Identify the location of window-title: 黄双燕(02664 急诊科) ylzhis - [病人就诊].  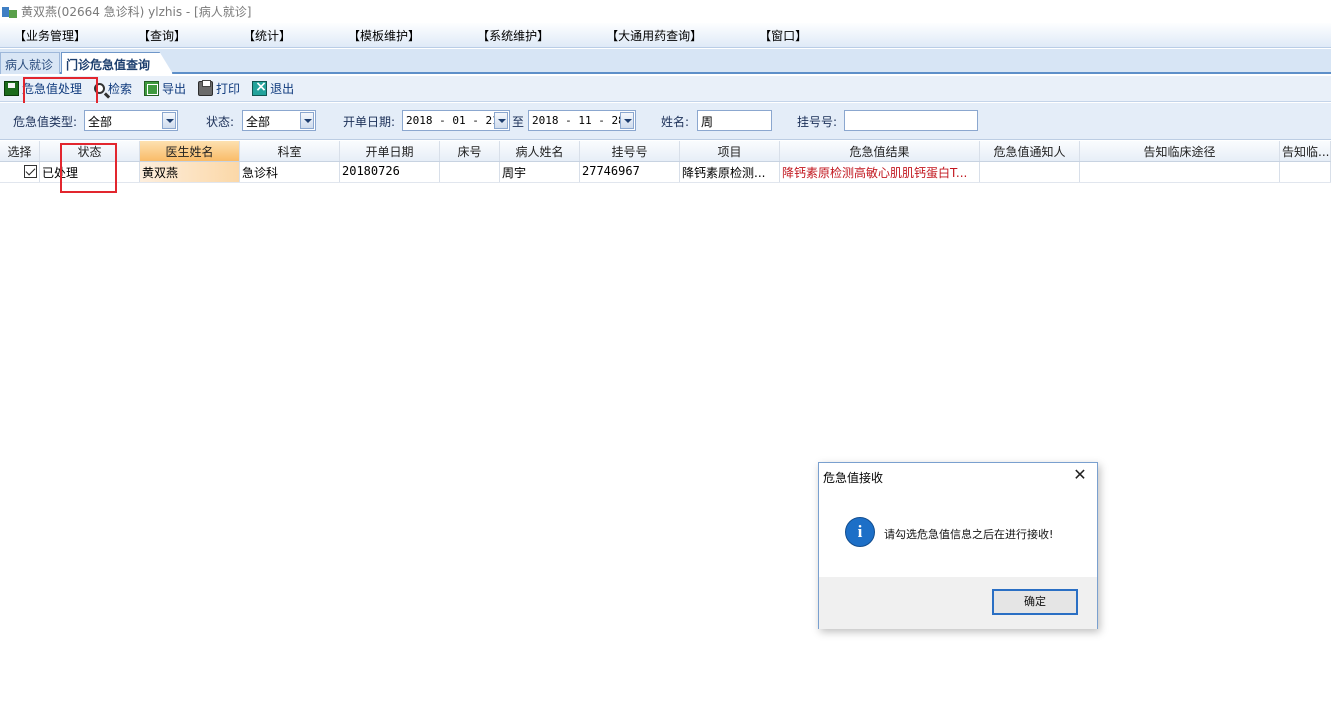
(136, 12).